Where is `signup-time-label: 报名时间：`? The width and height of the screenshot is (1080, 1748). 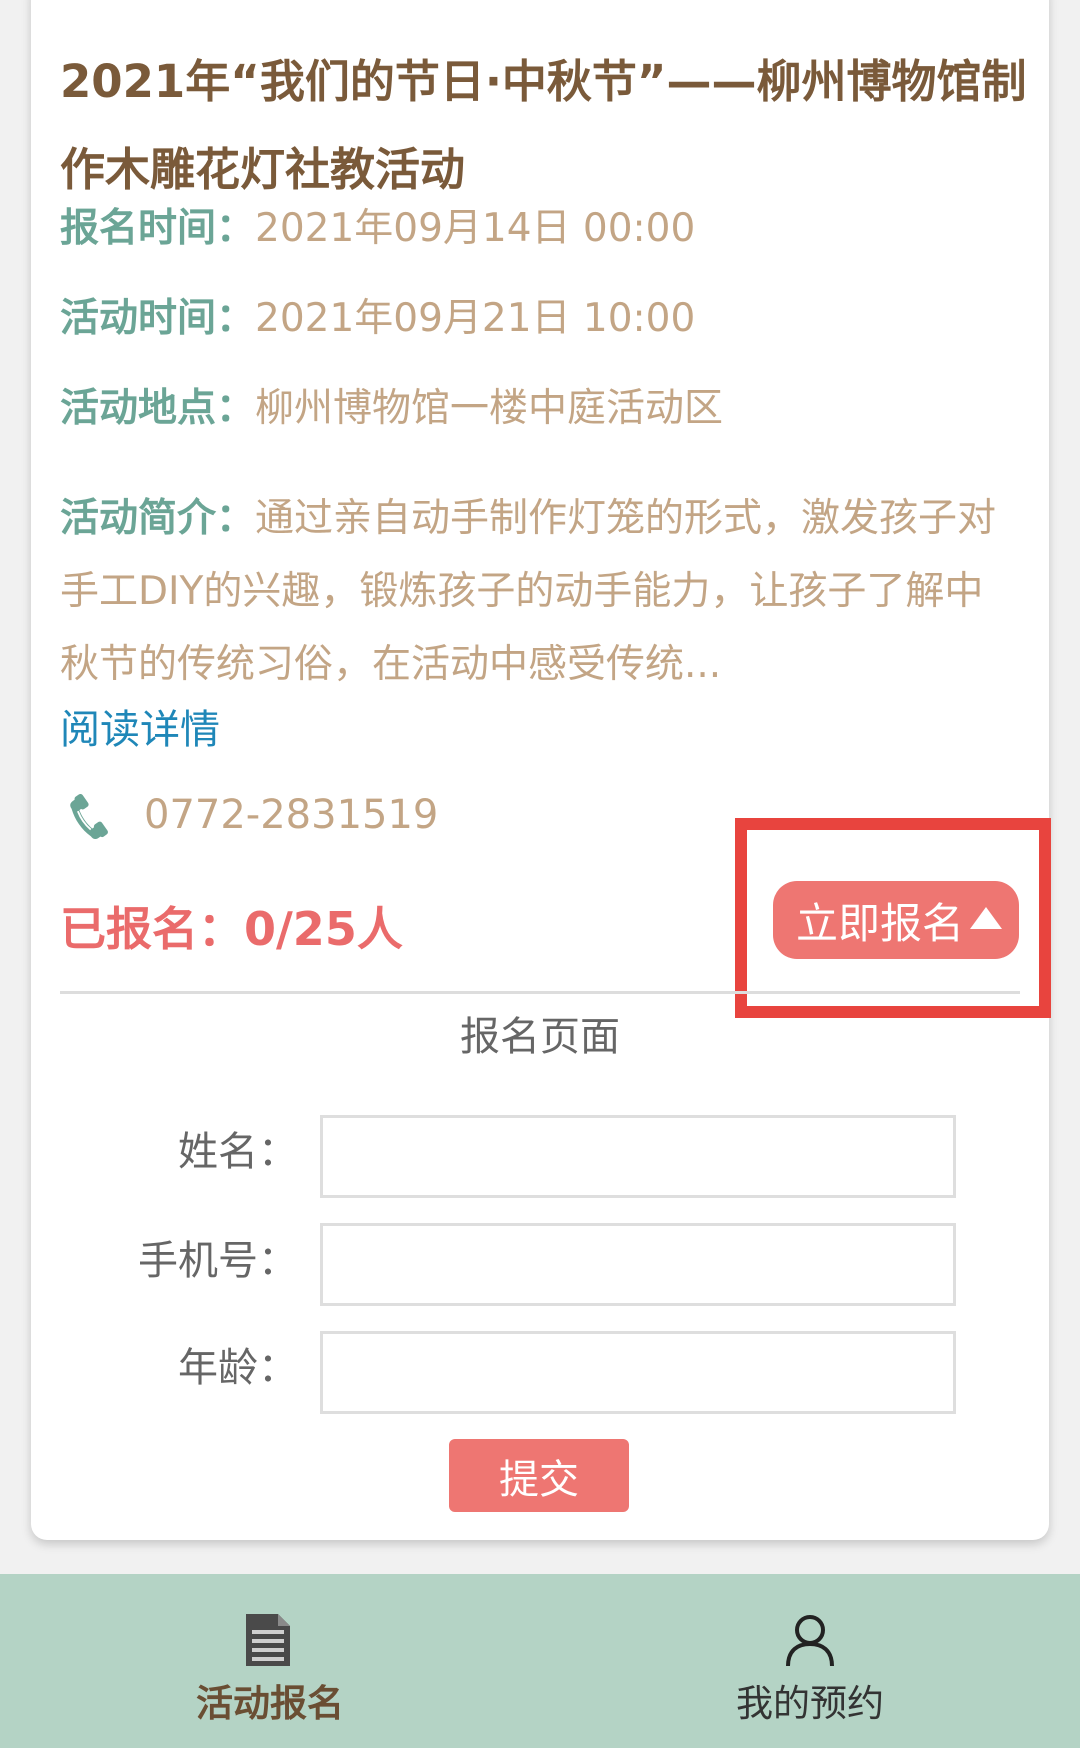 signup-time-label: 报名时间： is located at coordinates (158, 228).